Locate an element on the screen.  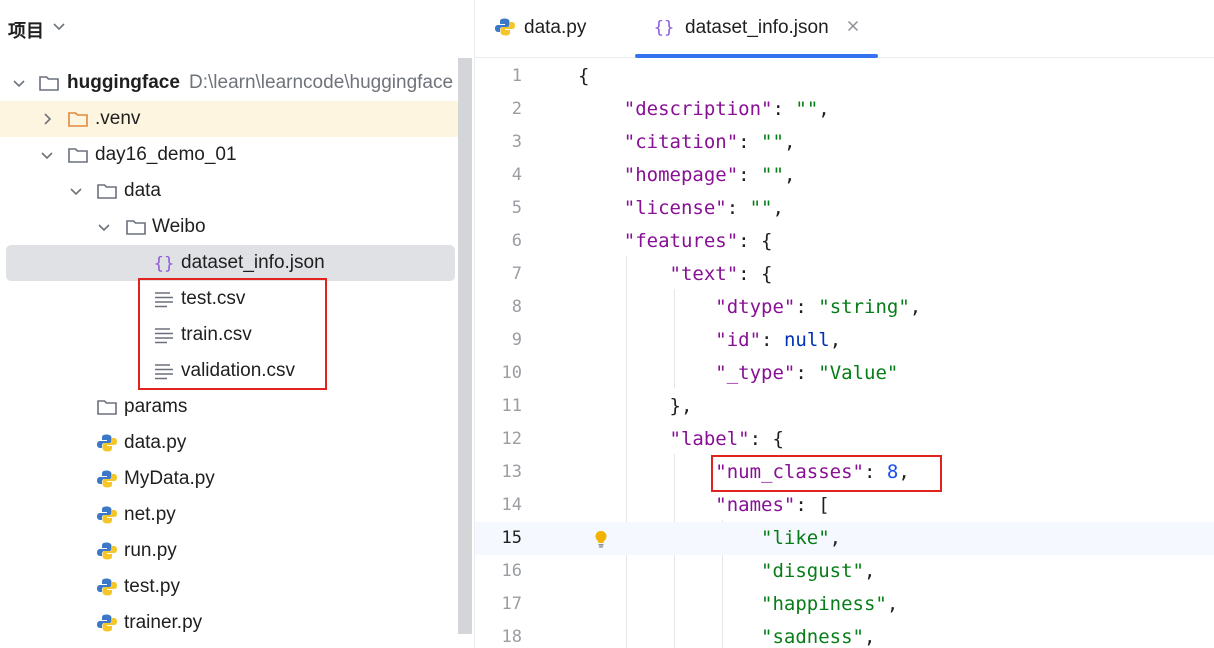
tree-item-params: params is located at coordinates (229, 407).